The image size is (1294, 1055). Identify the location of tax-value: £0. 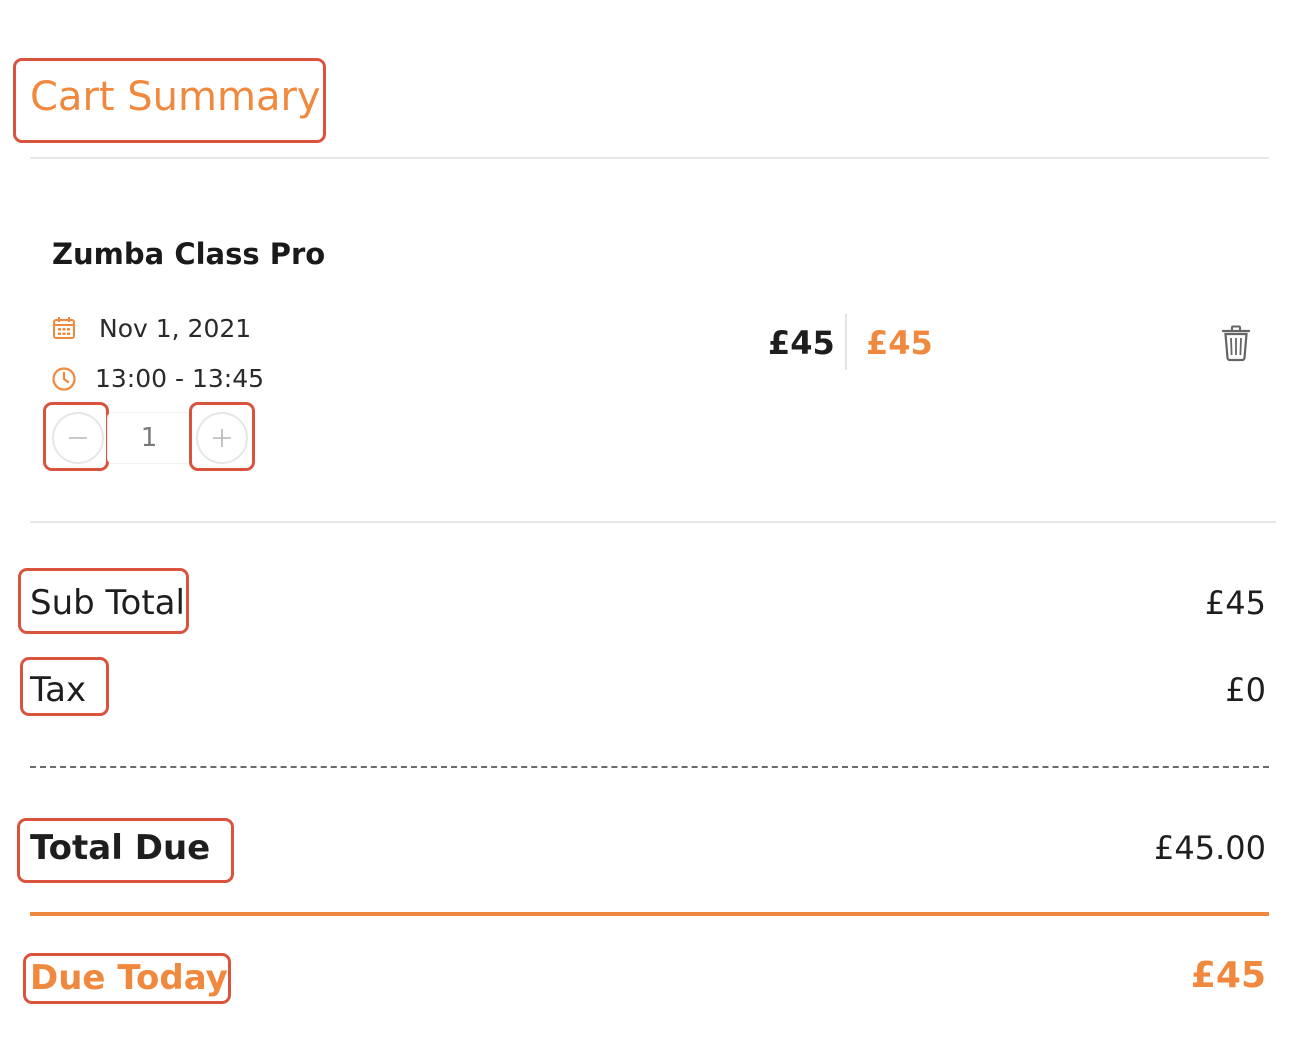
(1245, 690).